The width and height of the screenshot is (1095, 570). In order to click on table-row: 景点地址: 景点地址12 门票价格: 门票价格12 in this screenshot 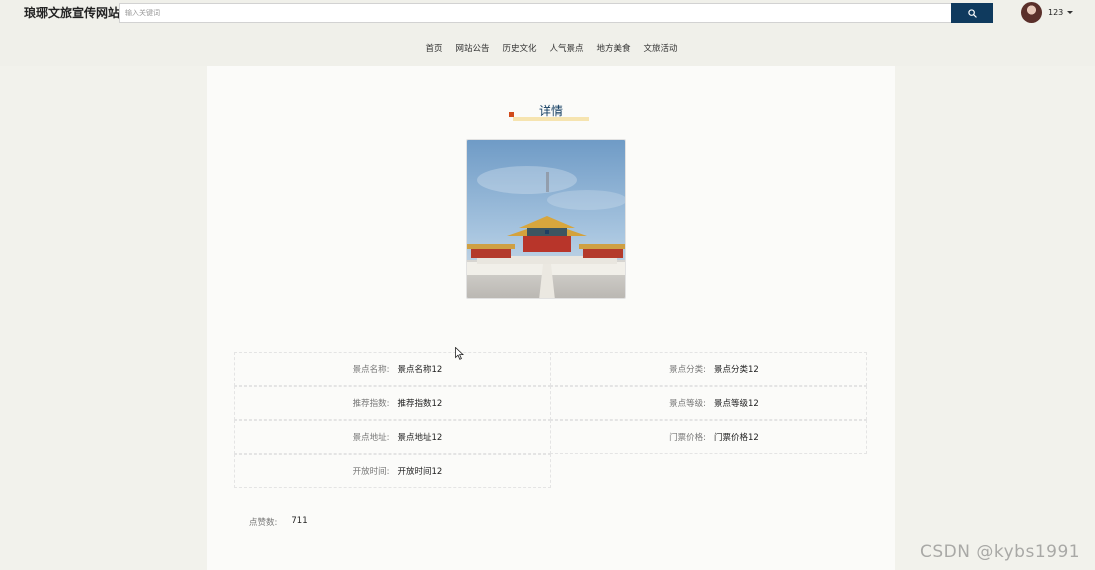, I will do `click(550, 436)`.